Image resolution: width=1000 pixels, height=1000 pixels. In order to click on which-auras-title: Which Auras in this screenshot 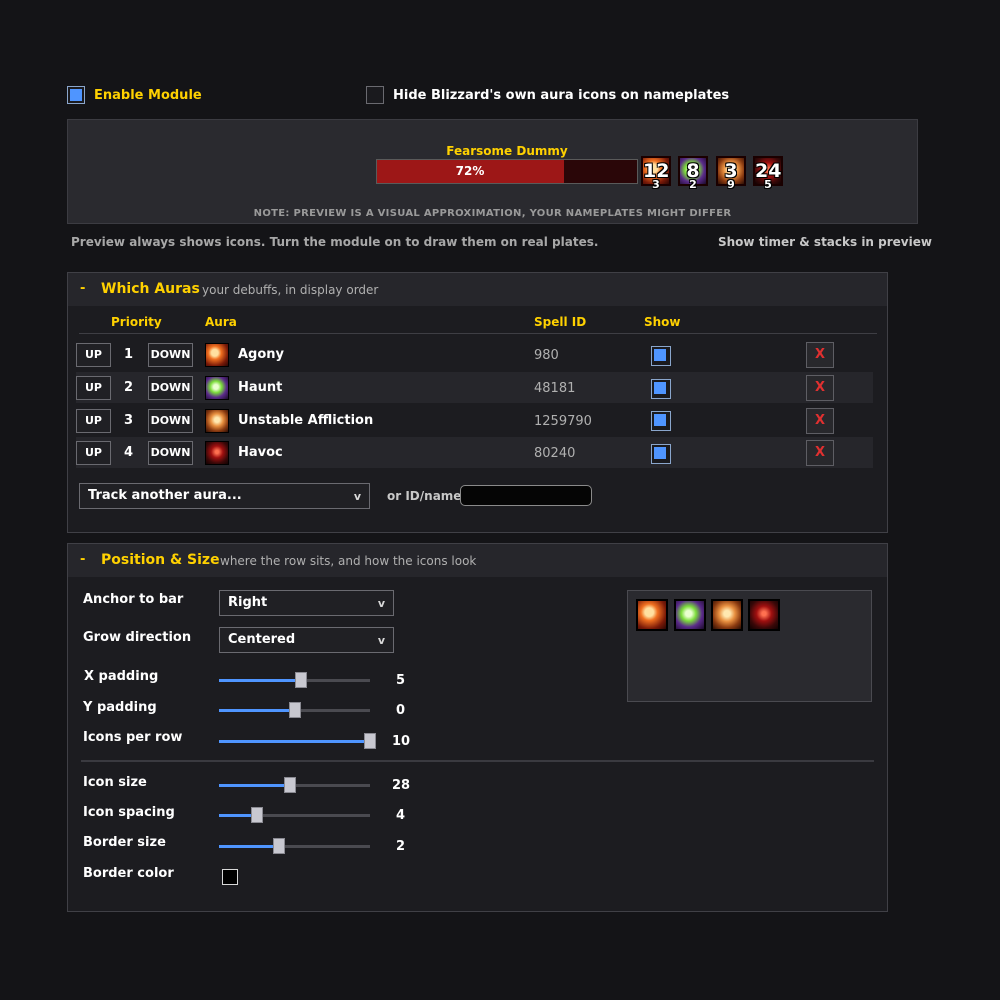, I will do `click(150, 289)`.